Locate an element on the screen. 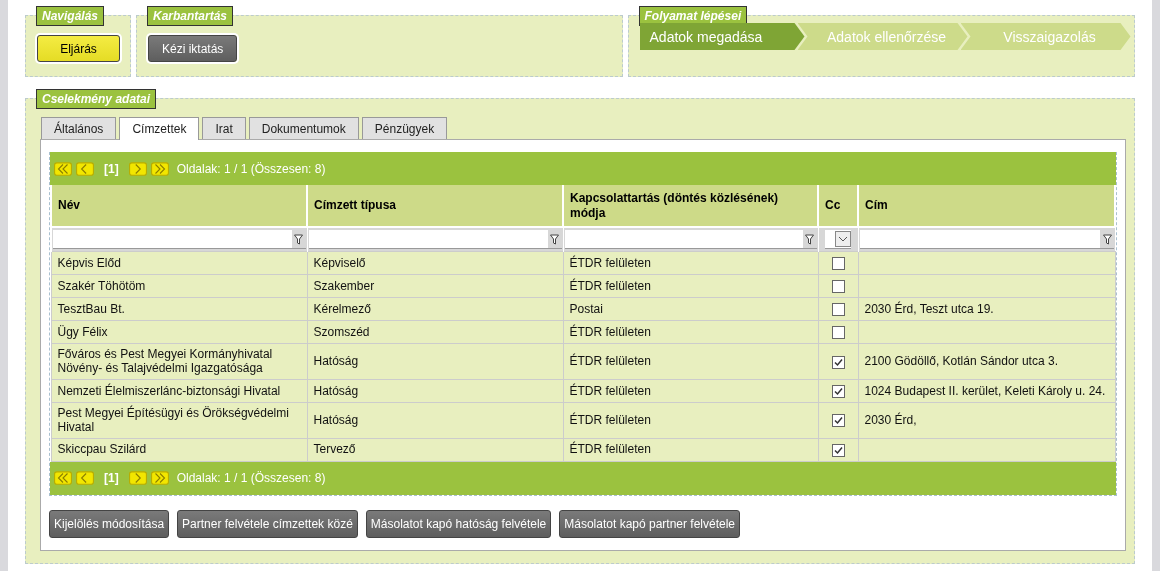  tab: Pénzügyek is located at coordinates (404, 128).